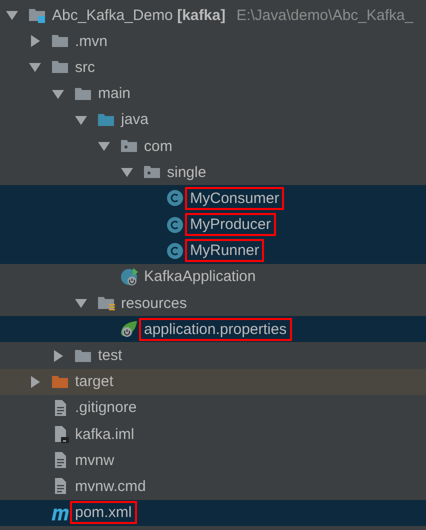 The width and height of the screenshot is (426, 530). What do you see at coordinates (213, 460) in the screenshot?
I see `tree-row: mvnw` at bounding box center [213, 460].